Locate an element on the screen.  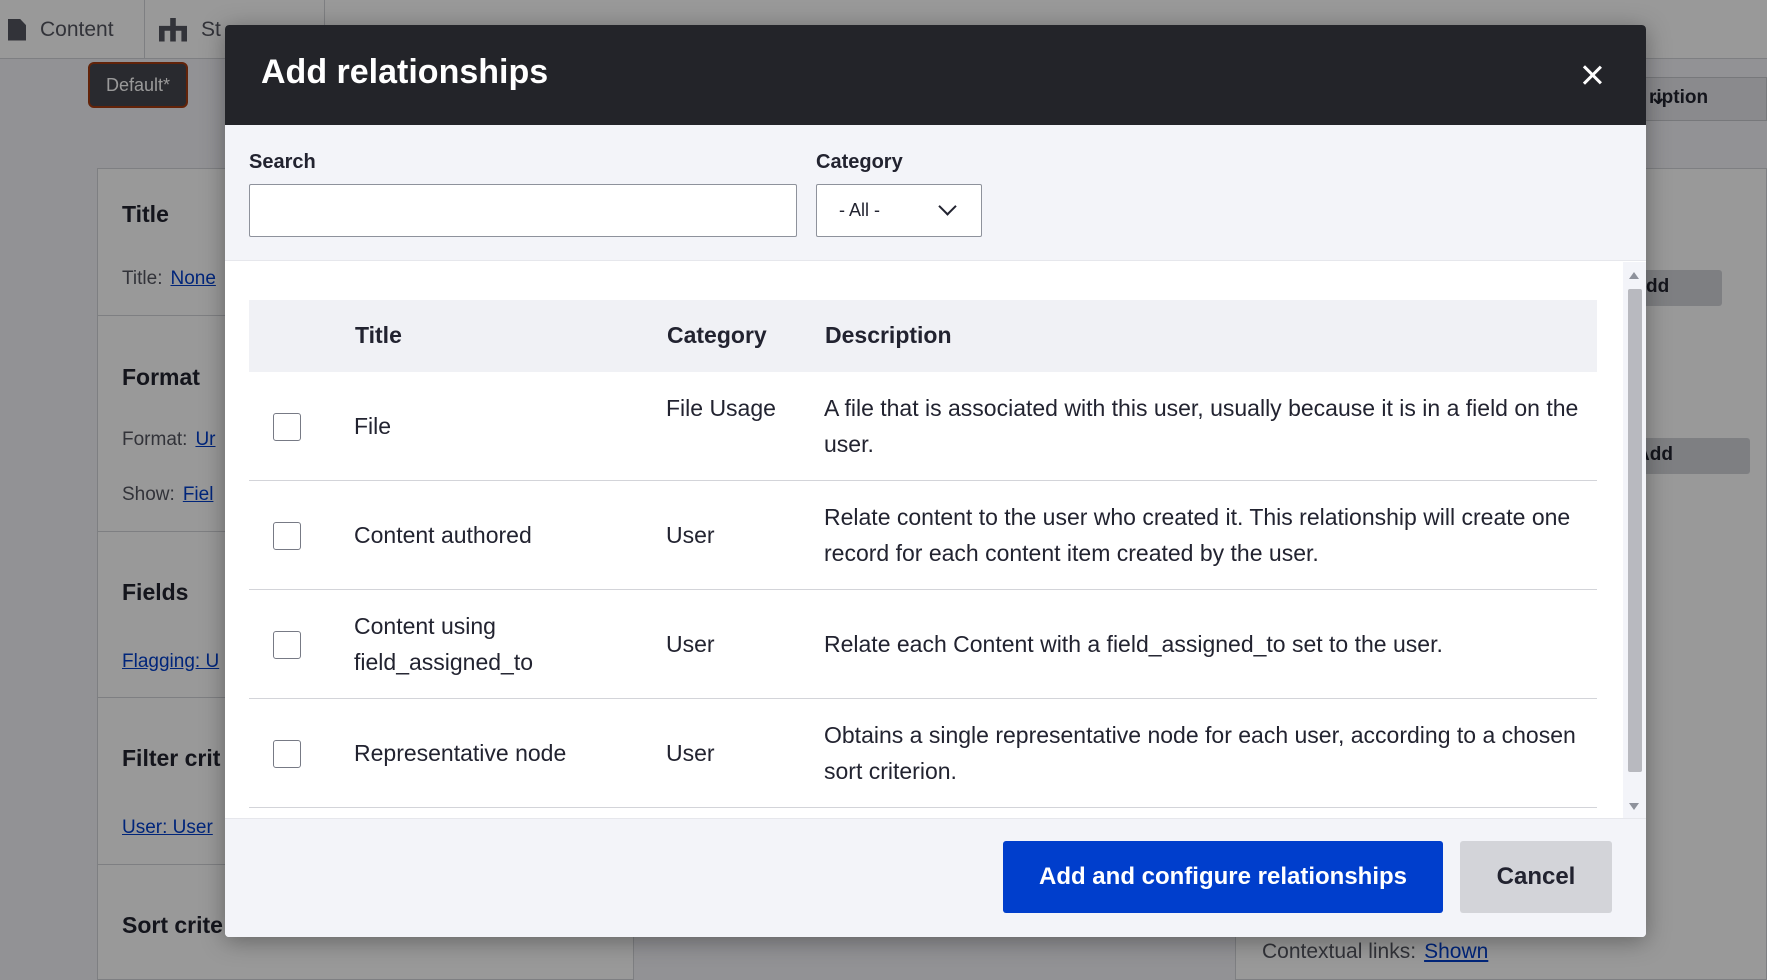
column-header-title: Title is located at coordinates (378, 335).